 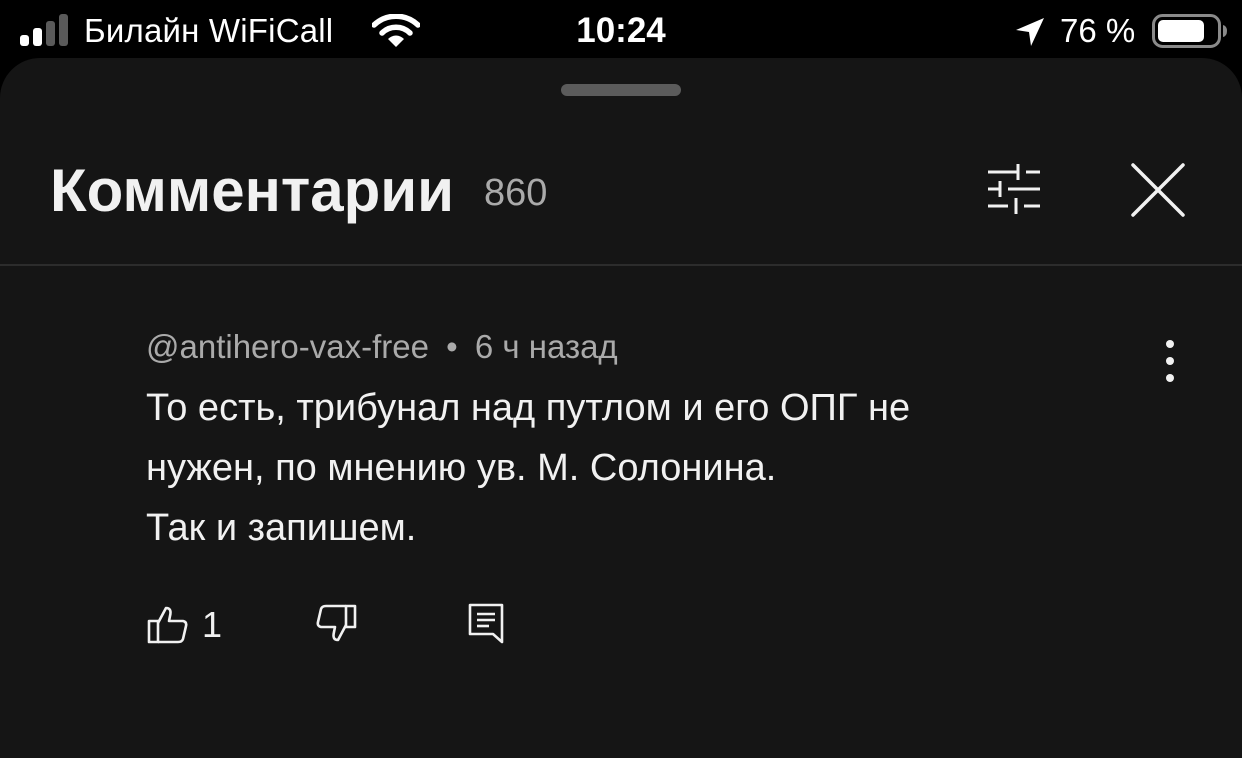 I want to click on like-count: 1, so click(x=212, y=624).